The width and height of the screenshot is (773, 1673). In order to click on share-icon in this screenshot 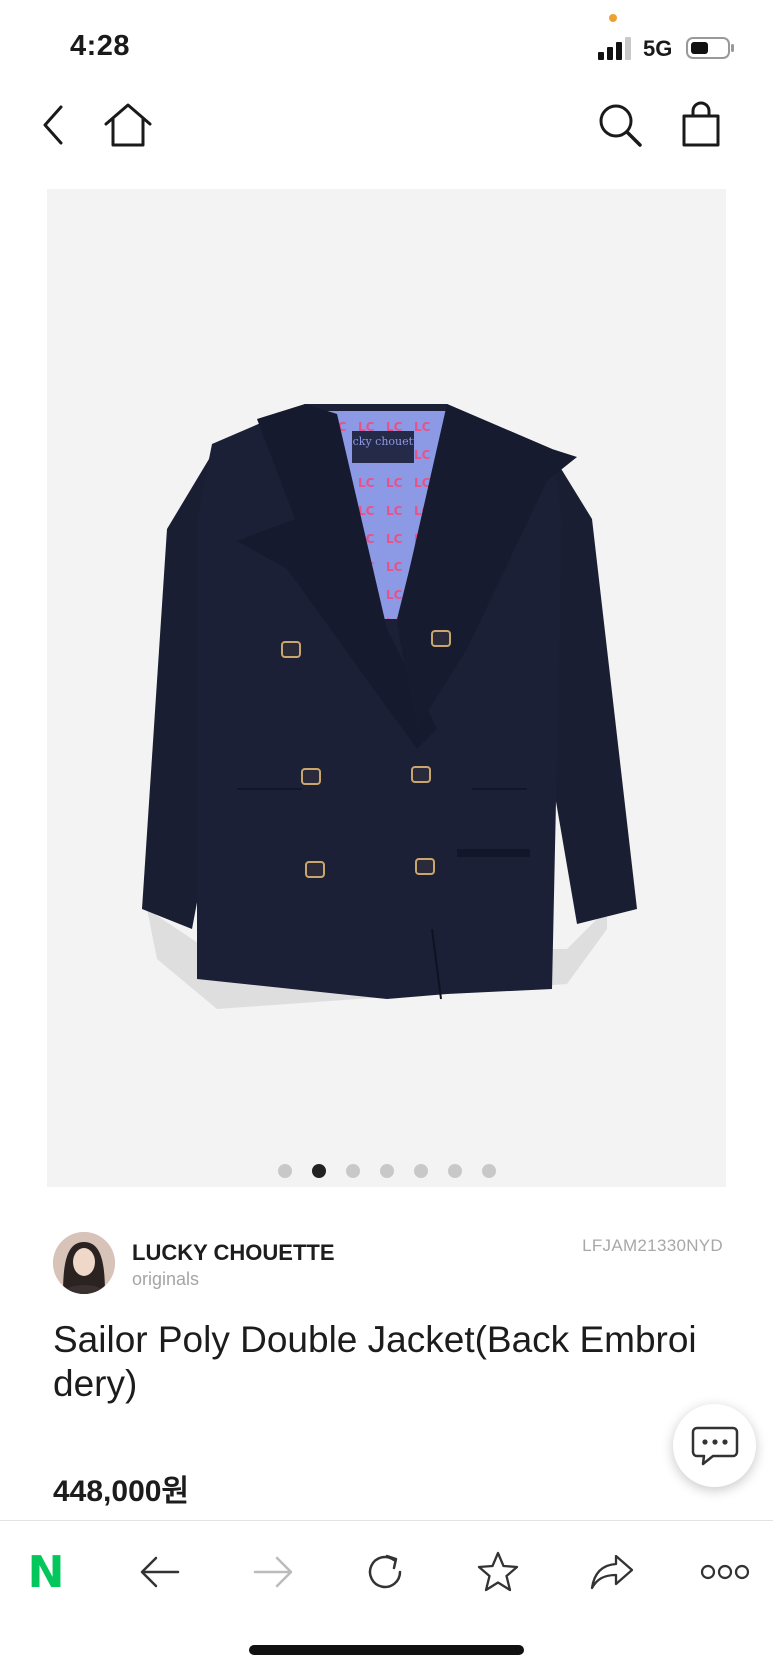, I will do `click(612, 1572)`.